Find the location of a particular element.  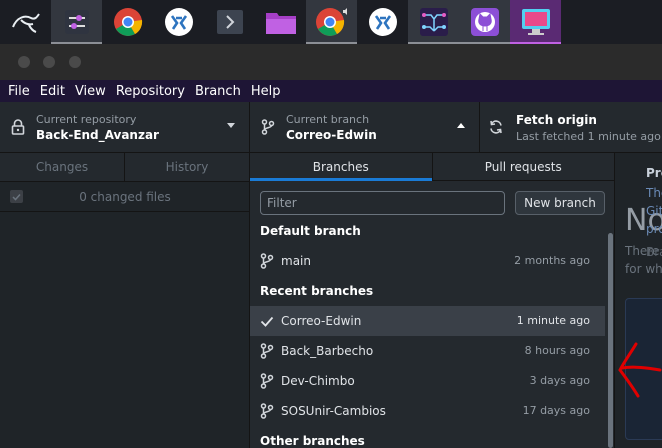

chevron-up-icon is located at coordinates (461, 125).